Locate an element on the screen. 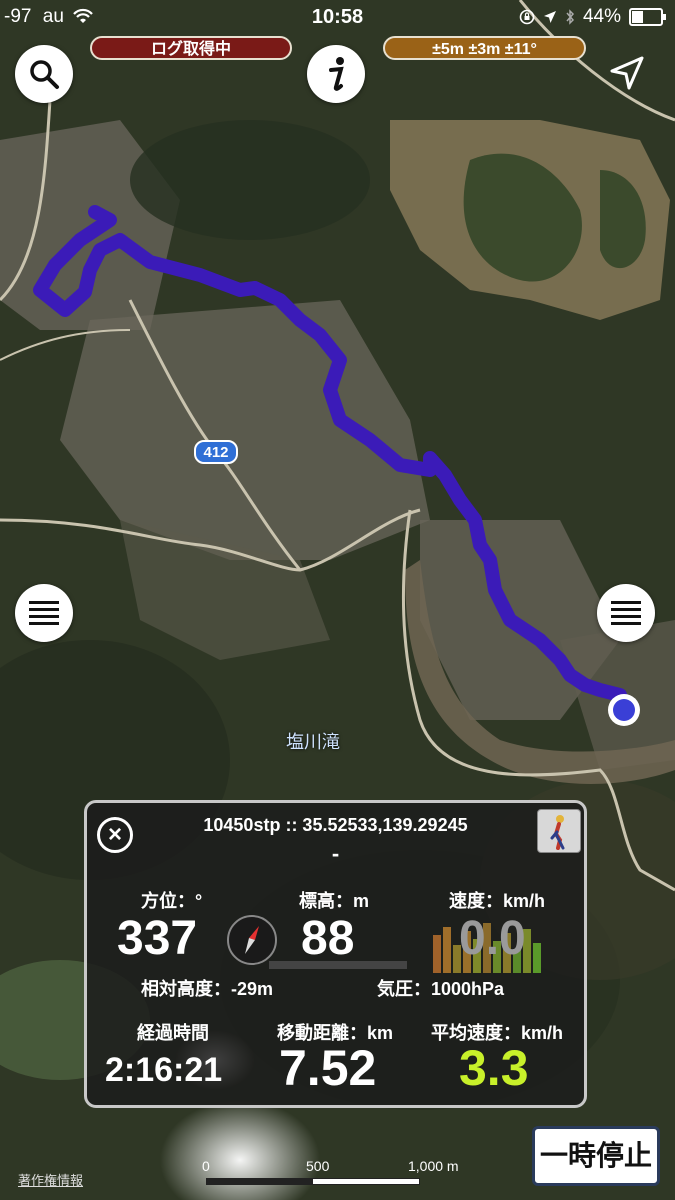 The height and width of the screenshot is (1200, 675). scale-tick-0: 0 is located at coordinates (206, 1166).